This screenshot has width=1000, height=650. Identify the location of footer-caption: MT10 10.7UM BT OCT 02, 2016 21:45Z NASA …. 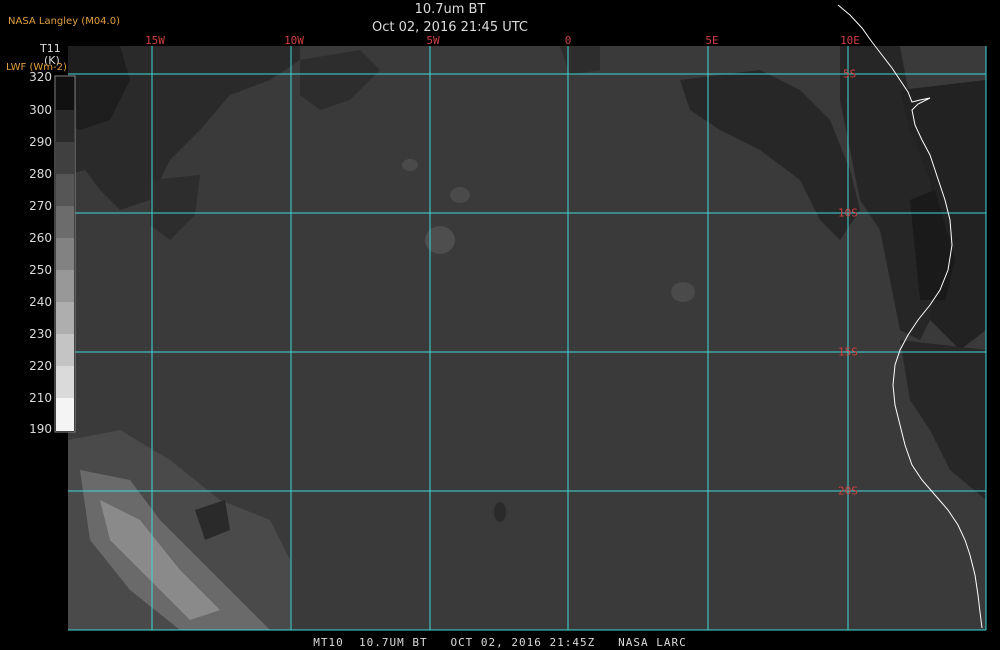
(500, 642).